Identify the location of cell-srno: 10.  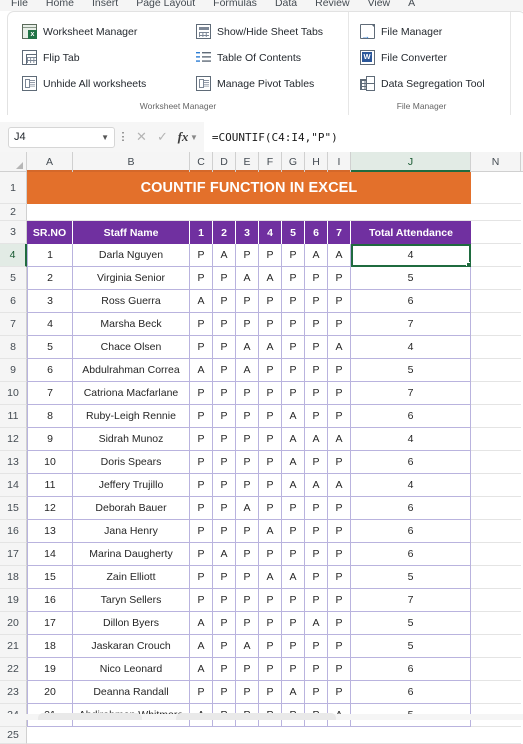
(50, 462).